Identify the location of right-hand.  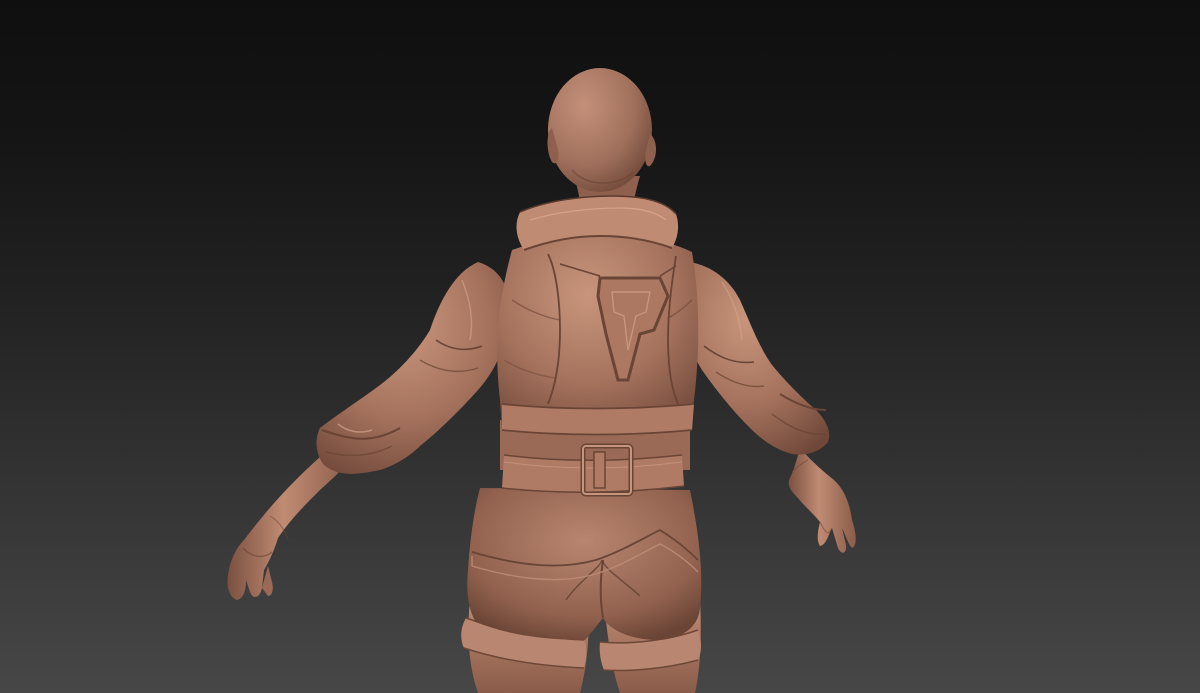
(822, 500).